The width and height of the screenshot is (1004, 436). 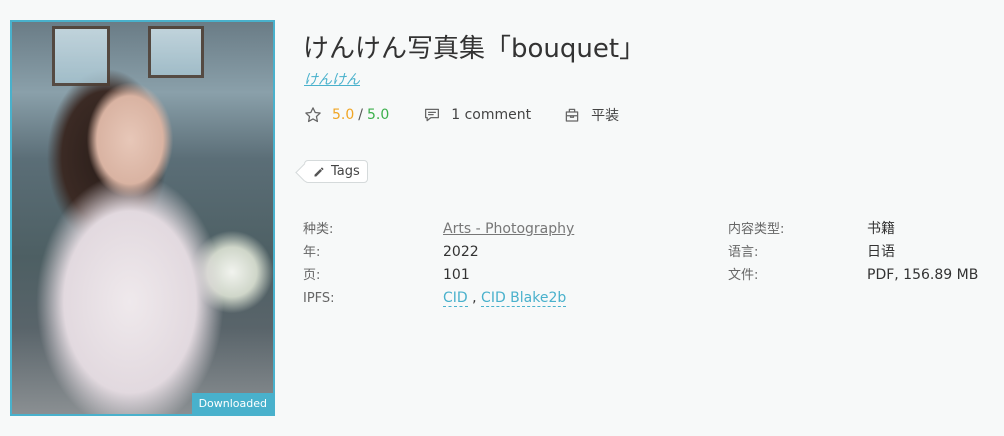 I want to click on book-title: けんけん写真集「bouquet」, so click(x=474, y=49).